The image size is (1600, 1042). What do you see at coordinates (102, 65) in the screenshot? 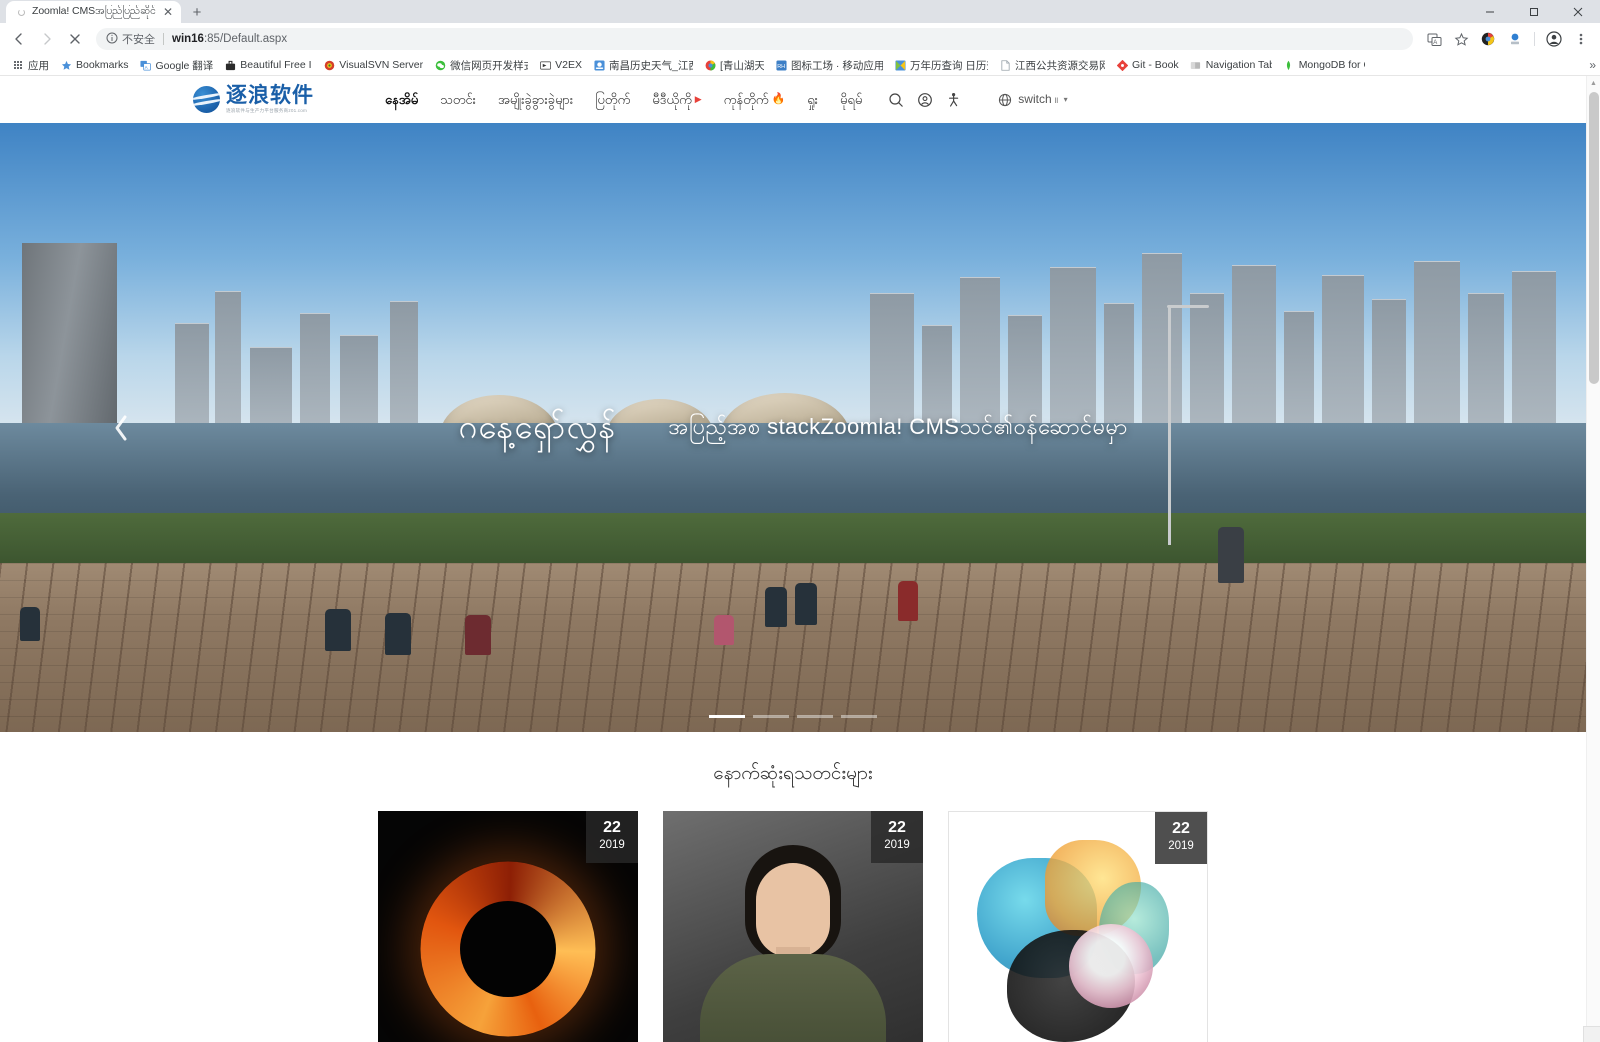
I see `bookmark-label: Bookmarks` at bounding box center [102, 65].